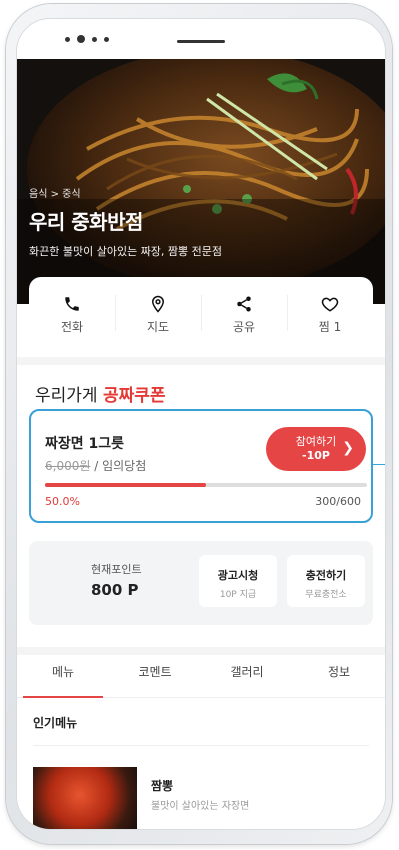 Image resolution: width=399 pixels, height=850 pixels. I want to click on status-bar, so click(201, 39).